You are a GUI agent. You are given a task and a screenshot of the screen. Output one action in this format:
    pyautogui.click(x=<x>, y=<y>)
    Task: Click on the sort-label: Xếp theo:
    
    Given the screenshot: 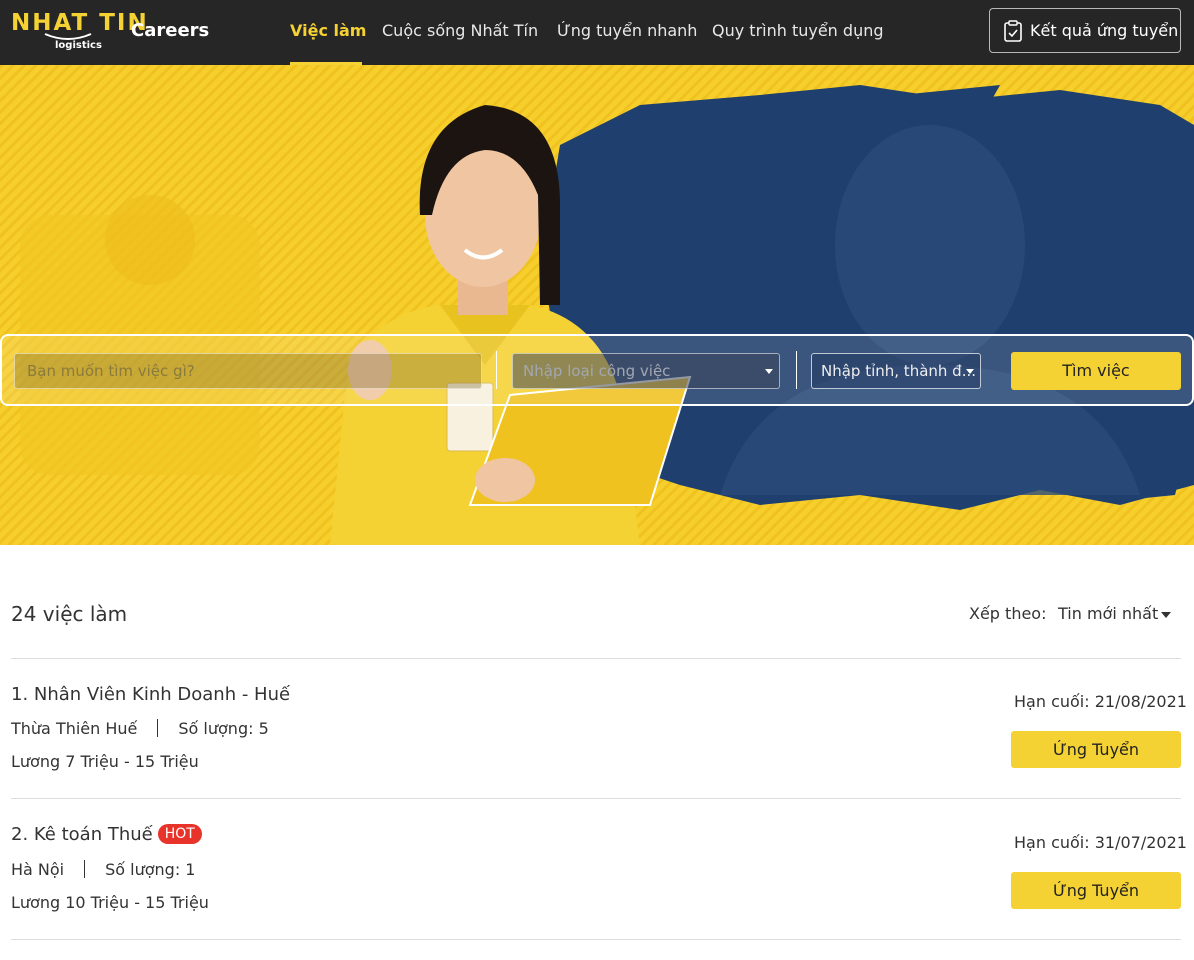 What is the action you would take?
    pyautogui.click(x=1008, y=613)
    